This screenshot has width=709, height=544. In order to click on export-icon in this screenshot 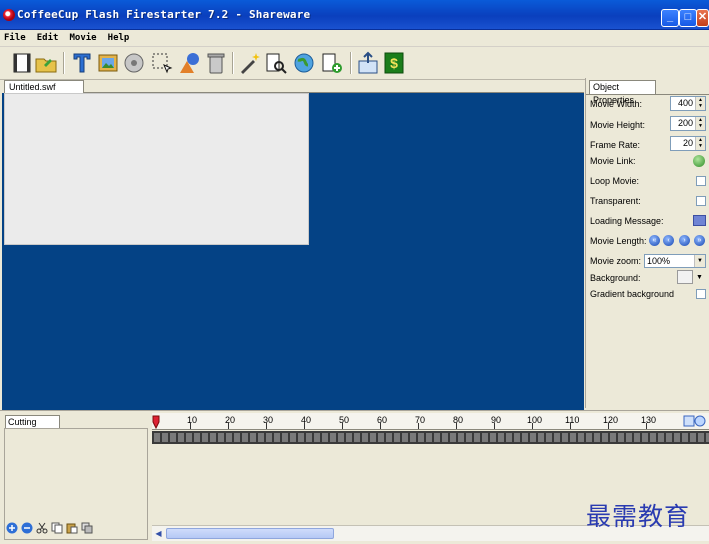, I will do `click(368, 63)`.